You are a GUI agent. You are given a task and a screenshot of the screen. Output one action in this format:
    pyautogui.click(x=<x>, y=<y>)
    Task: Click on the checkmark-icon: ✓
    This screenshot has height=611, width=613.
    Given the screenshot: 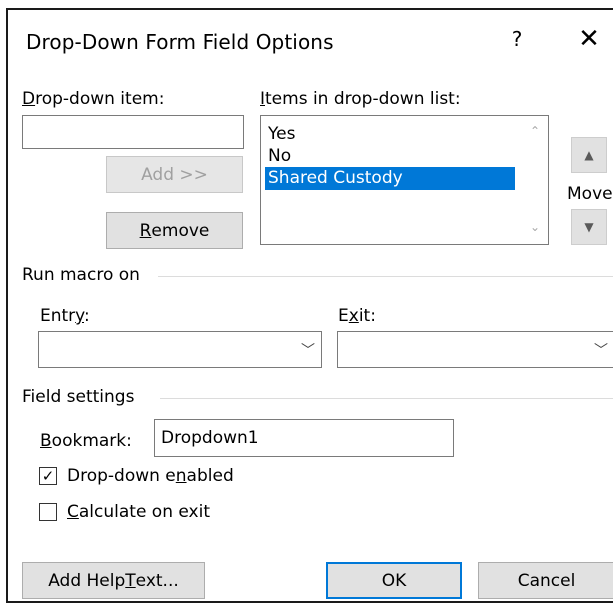 What is the action you would take?
    pyautogui.click(x=48, y=475)
    